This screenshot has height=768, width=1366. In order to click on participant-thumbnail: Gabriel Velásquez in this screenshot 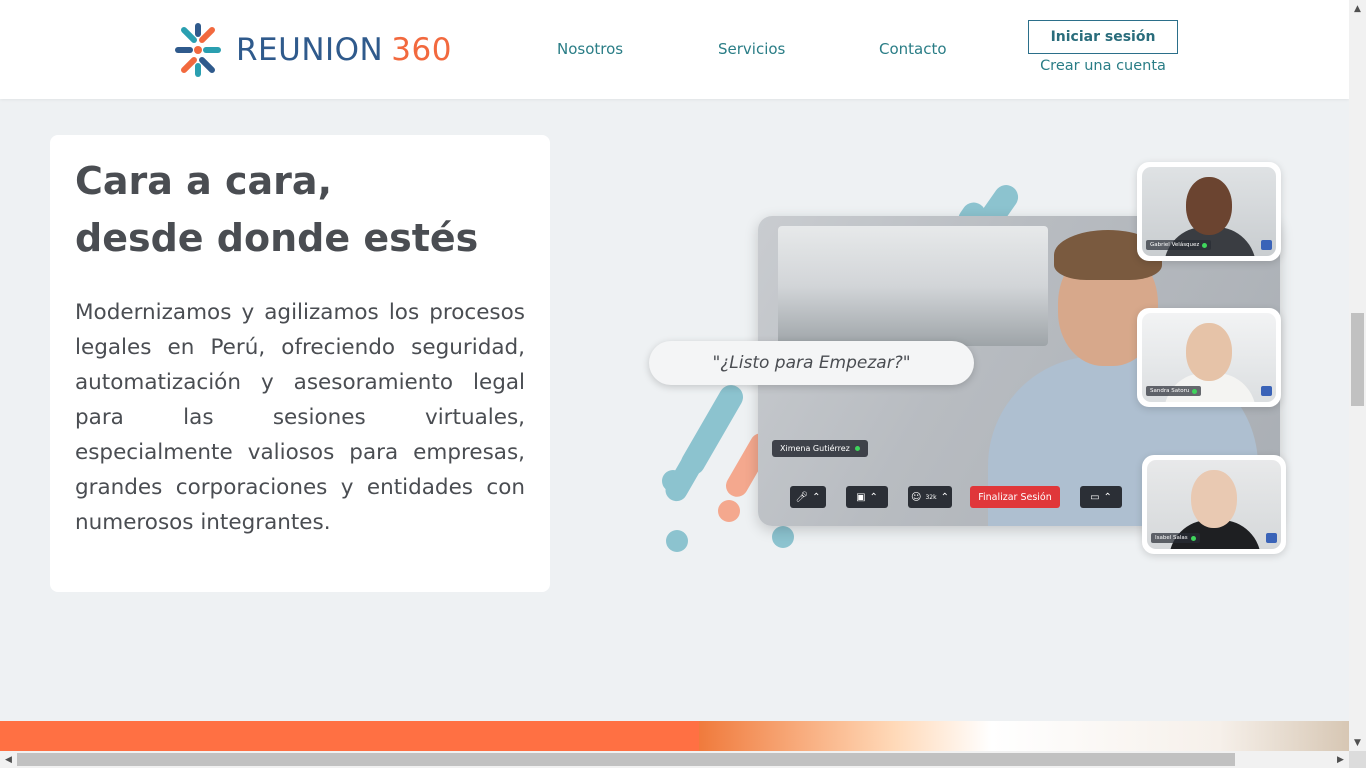, I will do `click(1209, 211)`.